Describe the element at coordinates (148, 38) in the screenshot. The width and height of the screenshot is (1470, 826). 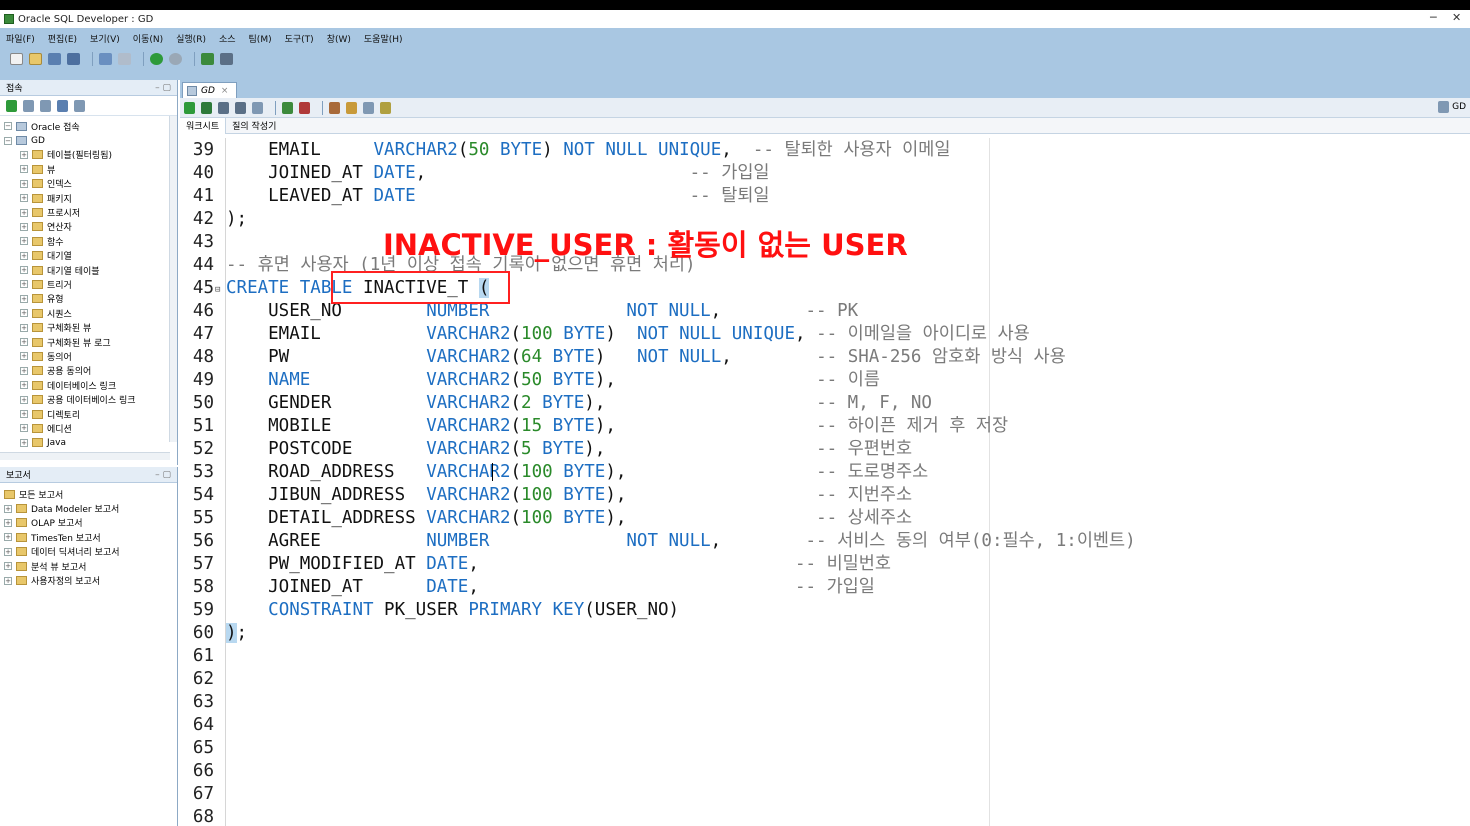
I see `menu-navigate: 이동(N)` at that location.